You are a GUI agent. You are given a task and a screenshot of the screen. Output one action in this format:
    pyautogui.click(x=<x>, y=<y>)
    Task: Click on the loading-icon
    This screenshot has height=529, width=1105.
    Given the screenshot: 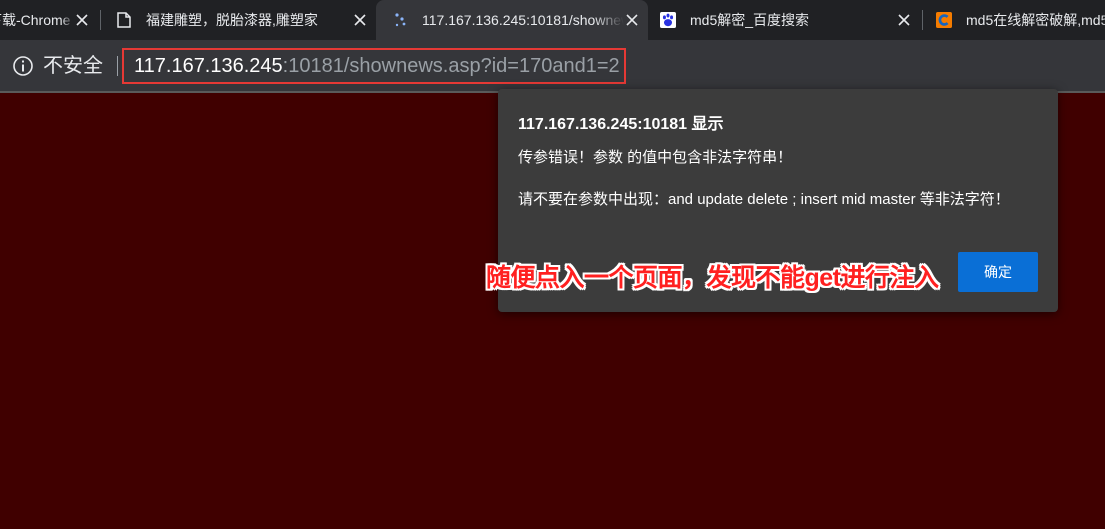 What is the action you would take?
    pyautogui.click(x=400, y=20)
    